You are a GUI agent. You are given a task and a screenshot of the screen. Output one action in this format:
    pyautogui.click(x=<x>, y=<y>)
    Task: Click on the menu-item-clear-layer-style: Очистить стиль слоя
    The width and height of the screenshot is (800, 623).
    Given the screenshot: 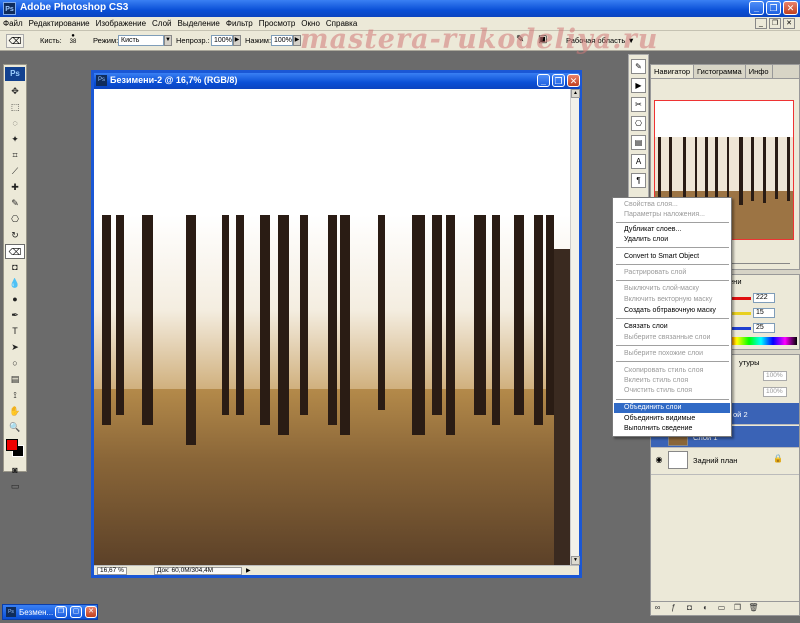 What is the action you would take?
    pyautogui.click(x=672, y=391)
    